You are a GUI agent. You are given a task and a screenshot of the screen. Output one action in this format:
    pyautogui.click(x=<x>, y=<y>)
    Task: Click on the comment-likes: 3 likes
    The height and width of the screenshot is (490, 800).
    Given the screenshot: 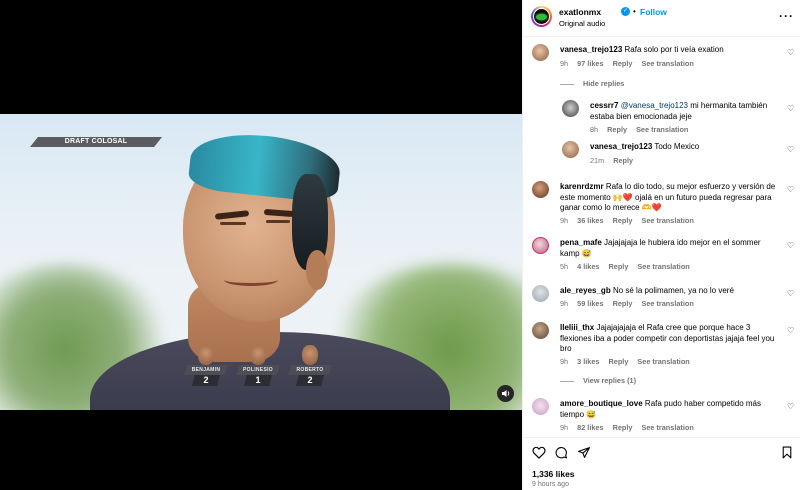 What is the action you would take?
    pyautogui.click(x=588, y=361)
    